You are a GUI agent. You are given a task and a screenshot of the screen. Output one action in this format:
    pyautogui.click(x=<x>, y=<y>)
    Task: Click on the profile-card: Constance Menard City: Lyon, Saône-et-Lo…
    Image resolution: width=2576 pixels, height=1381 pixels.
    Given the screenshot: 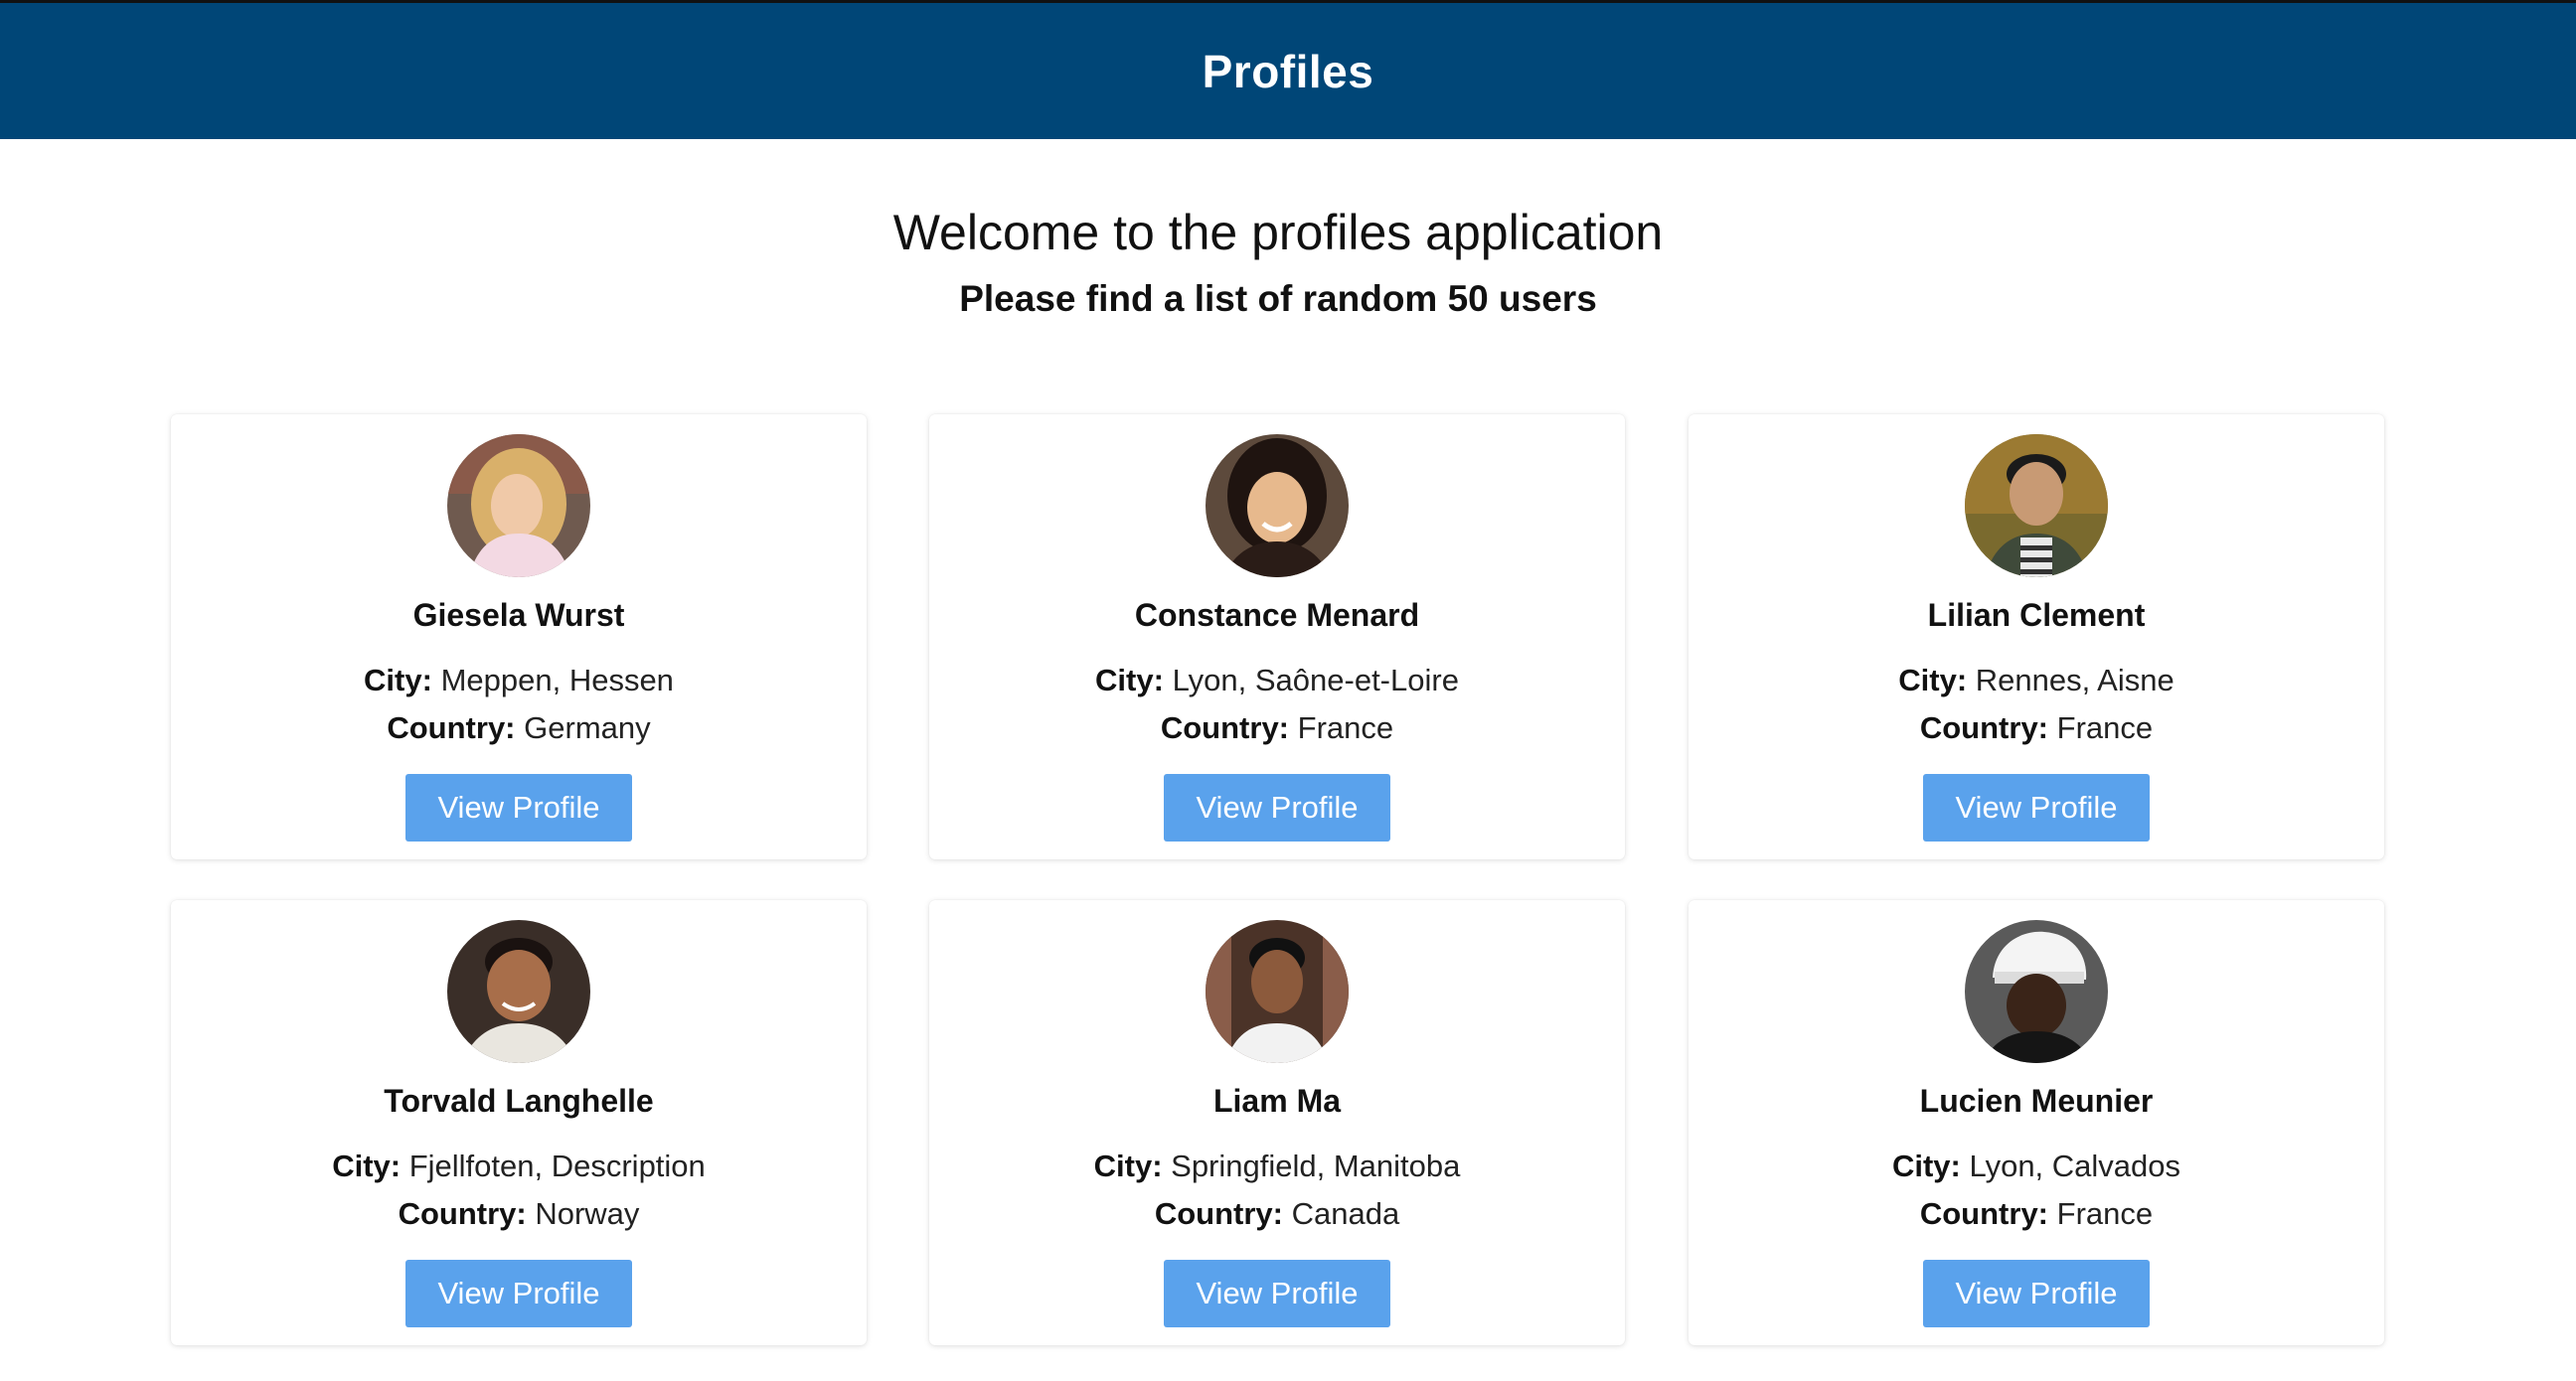 What is the action you would take?
    pyautogui.click(x=1277, y=636)
    